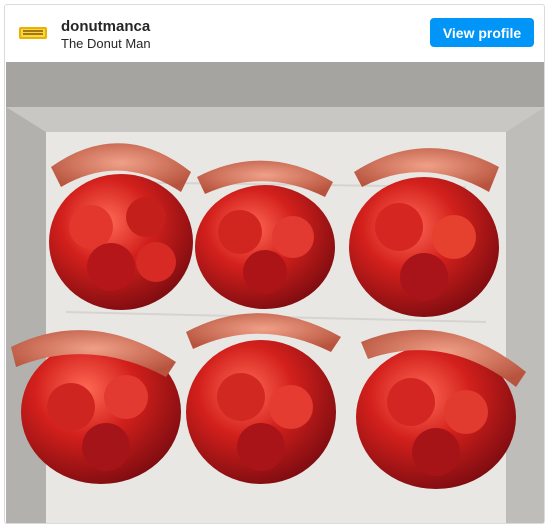 The image size is (551, 530). I want to click on post-header: donutmanca The Donut Man View profile, so click(274, 33).